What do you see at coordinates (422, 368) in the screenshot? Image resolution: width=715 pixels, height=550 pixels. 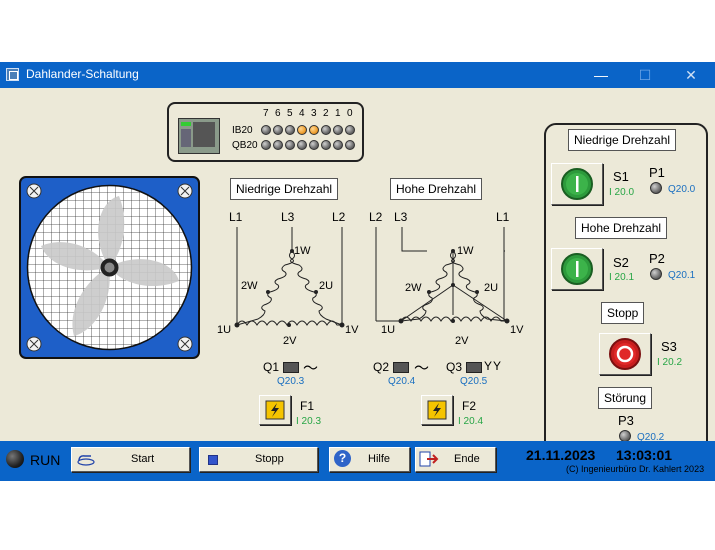 I see `q2-ac-symbol: ～` at bounding box center [422, 368].